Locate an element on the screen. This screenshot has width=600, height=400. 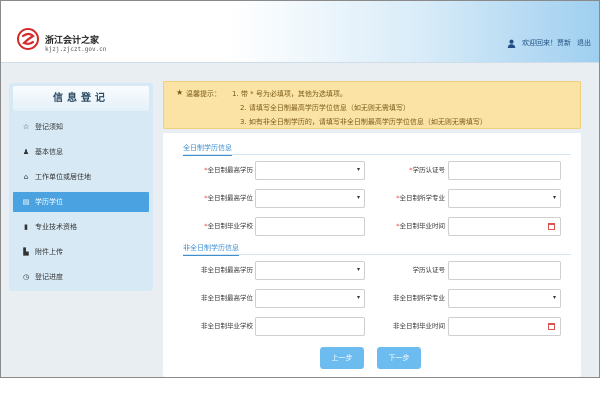
fulltime-education-select: ▾ is located at coordinates (310, 170).